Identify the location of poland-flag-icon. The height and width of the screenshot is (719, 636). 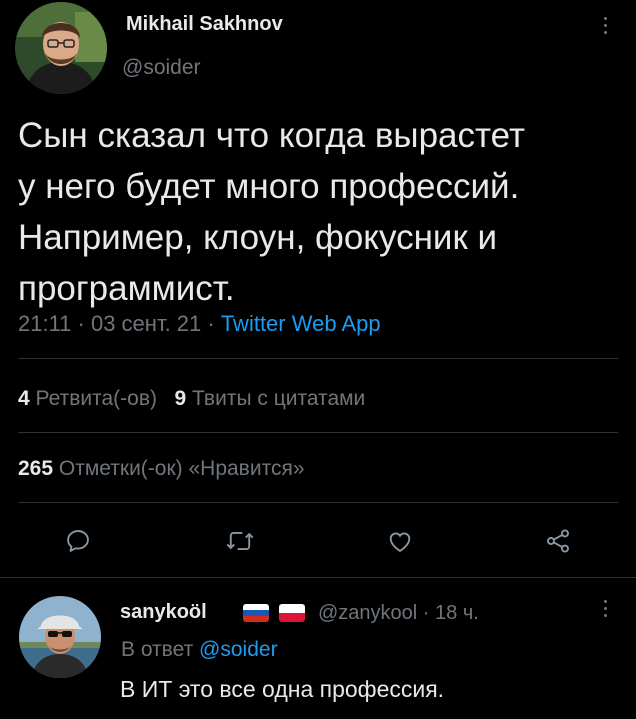
(292, 613).